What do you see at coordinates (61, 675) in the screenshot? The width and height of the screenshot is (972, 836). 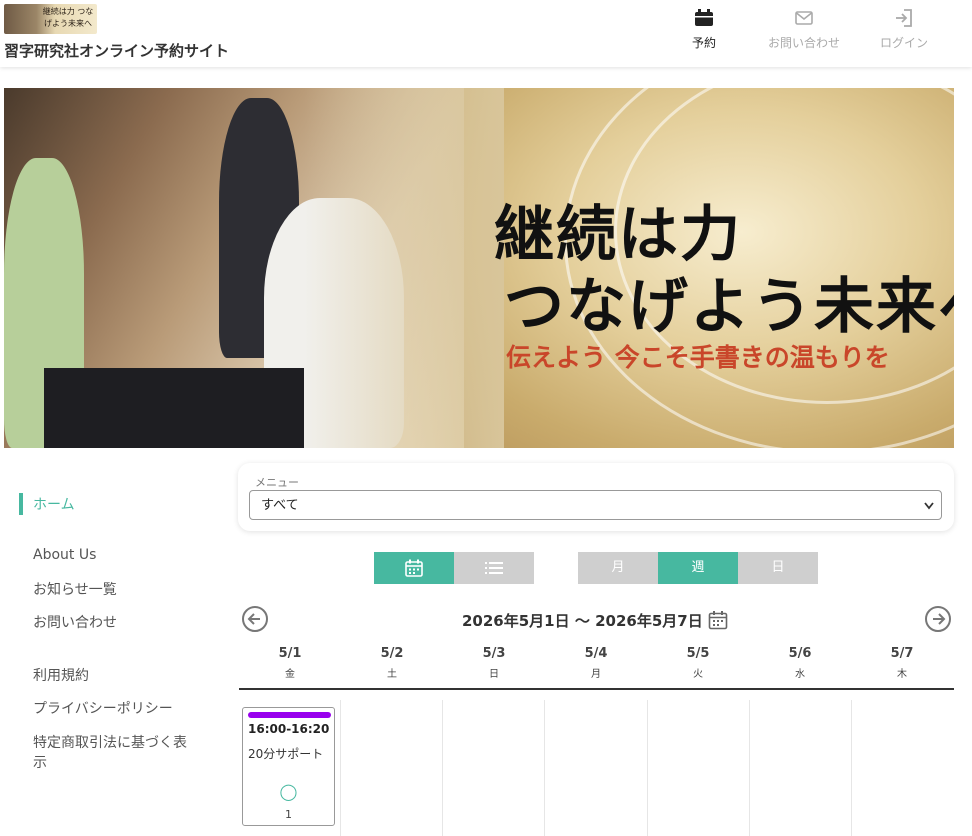 I see `sidebar-item-terms: 利用規約` at bounding box center [61, 675].